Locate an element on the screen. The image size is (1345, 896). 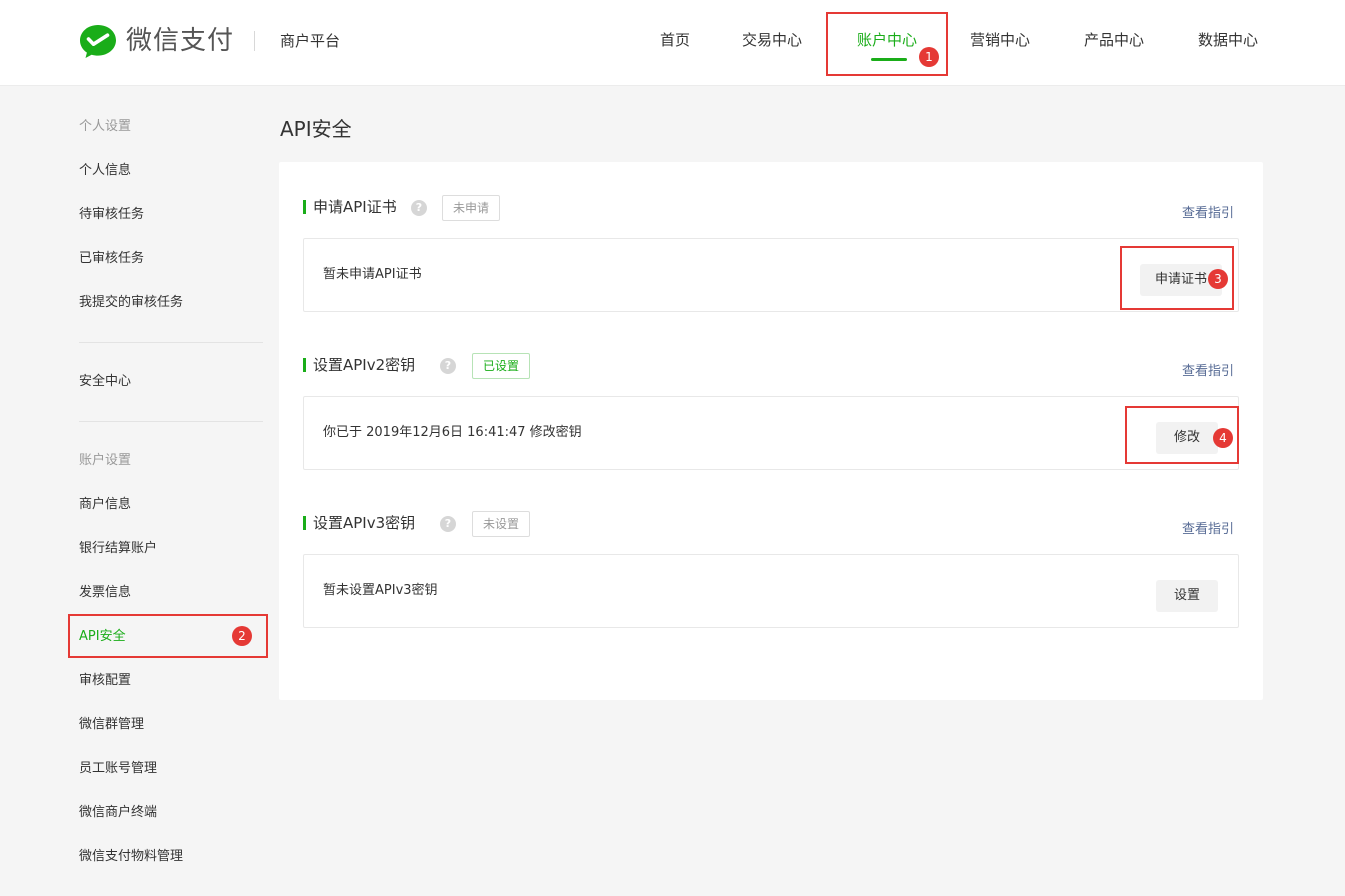
sidebar-item-personal-info: 个人信息 is located at coordinates (105, 171).